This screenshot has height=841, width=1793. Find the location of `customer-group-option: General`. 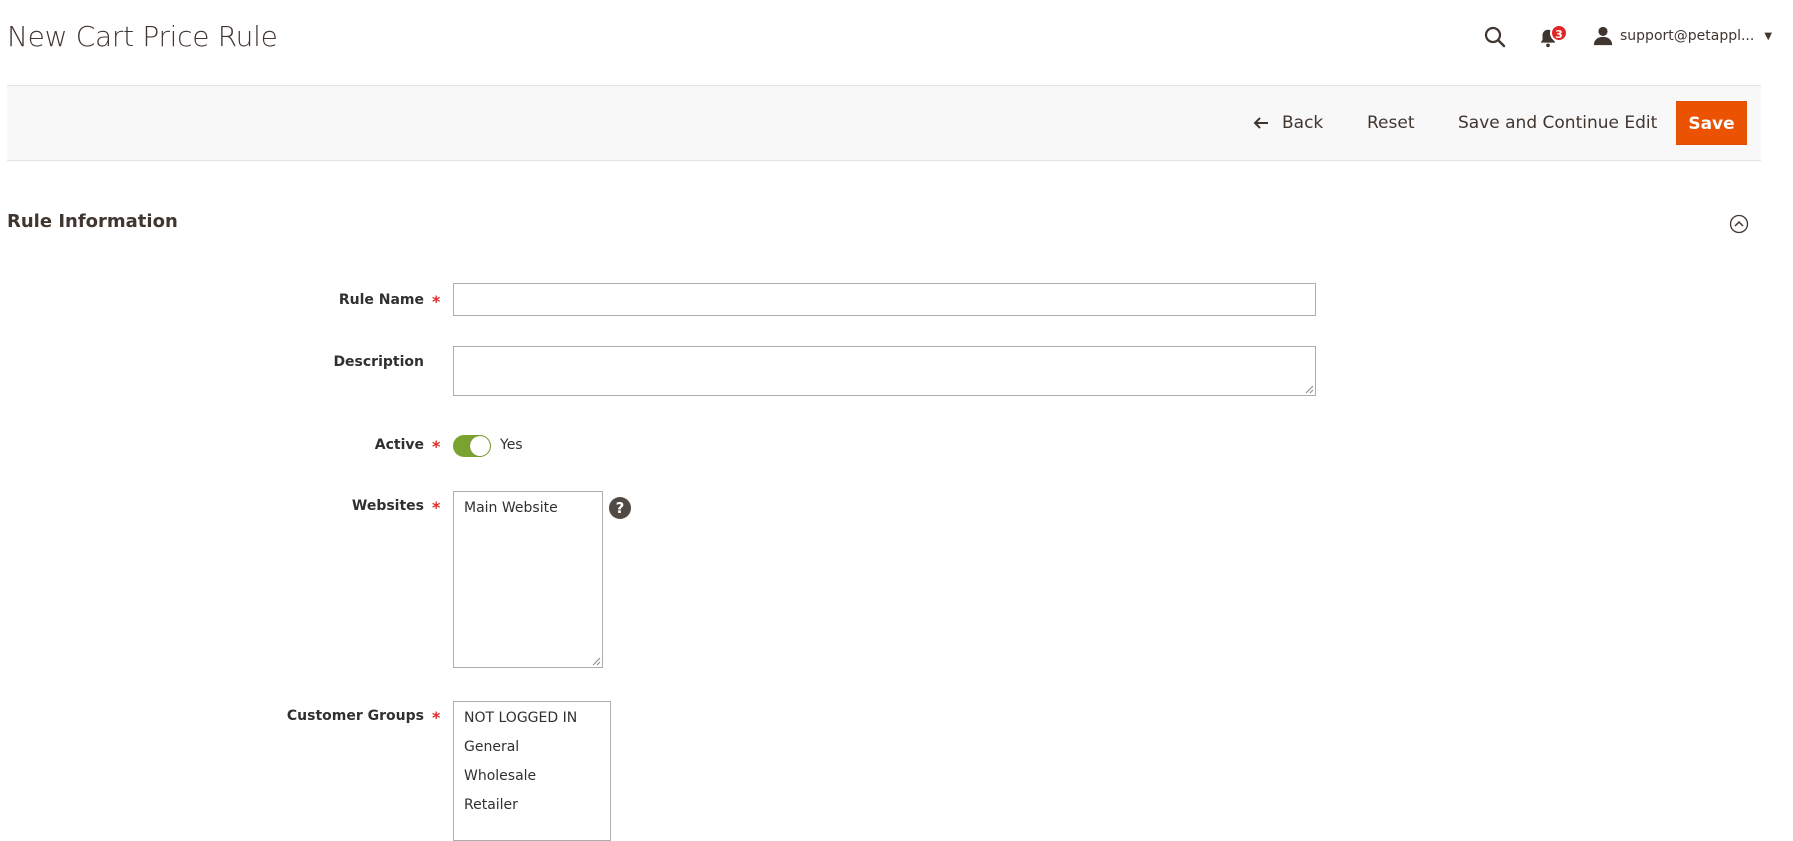

customer-group-option: General is located at coordinates (532, 747).